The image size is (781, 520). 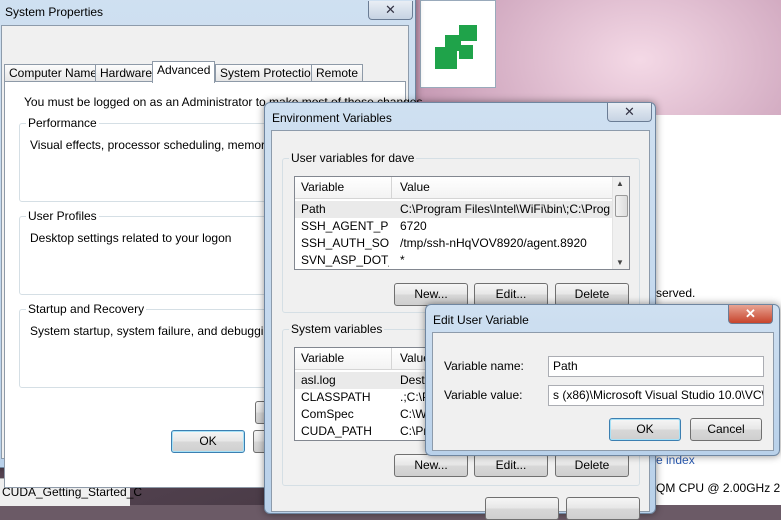 What do you see at coordinates (62, 123) in the screenshot?
I see `performance-label: Performance` at bounding box center [62, 123].